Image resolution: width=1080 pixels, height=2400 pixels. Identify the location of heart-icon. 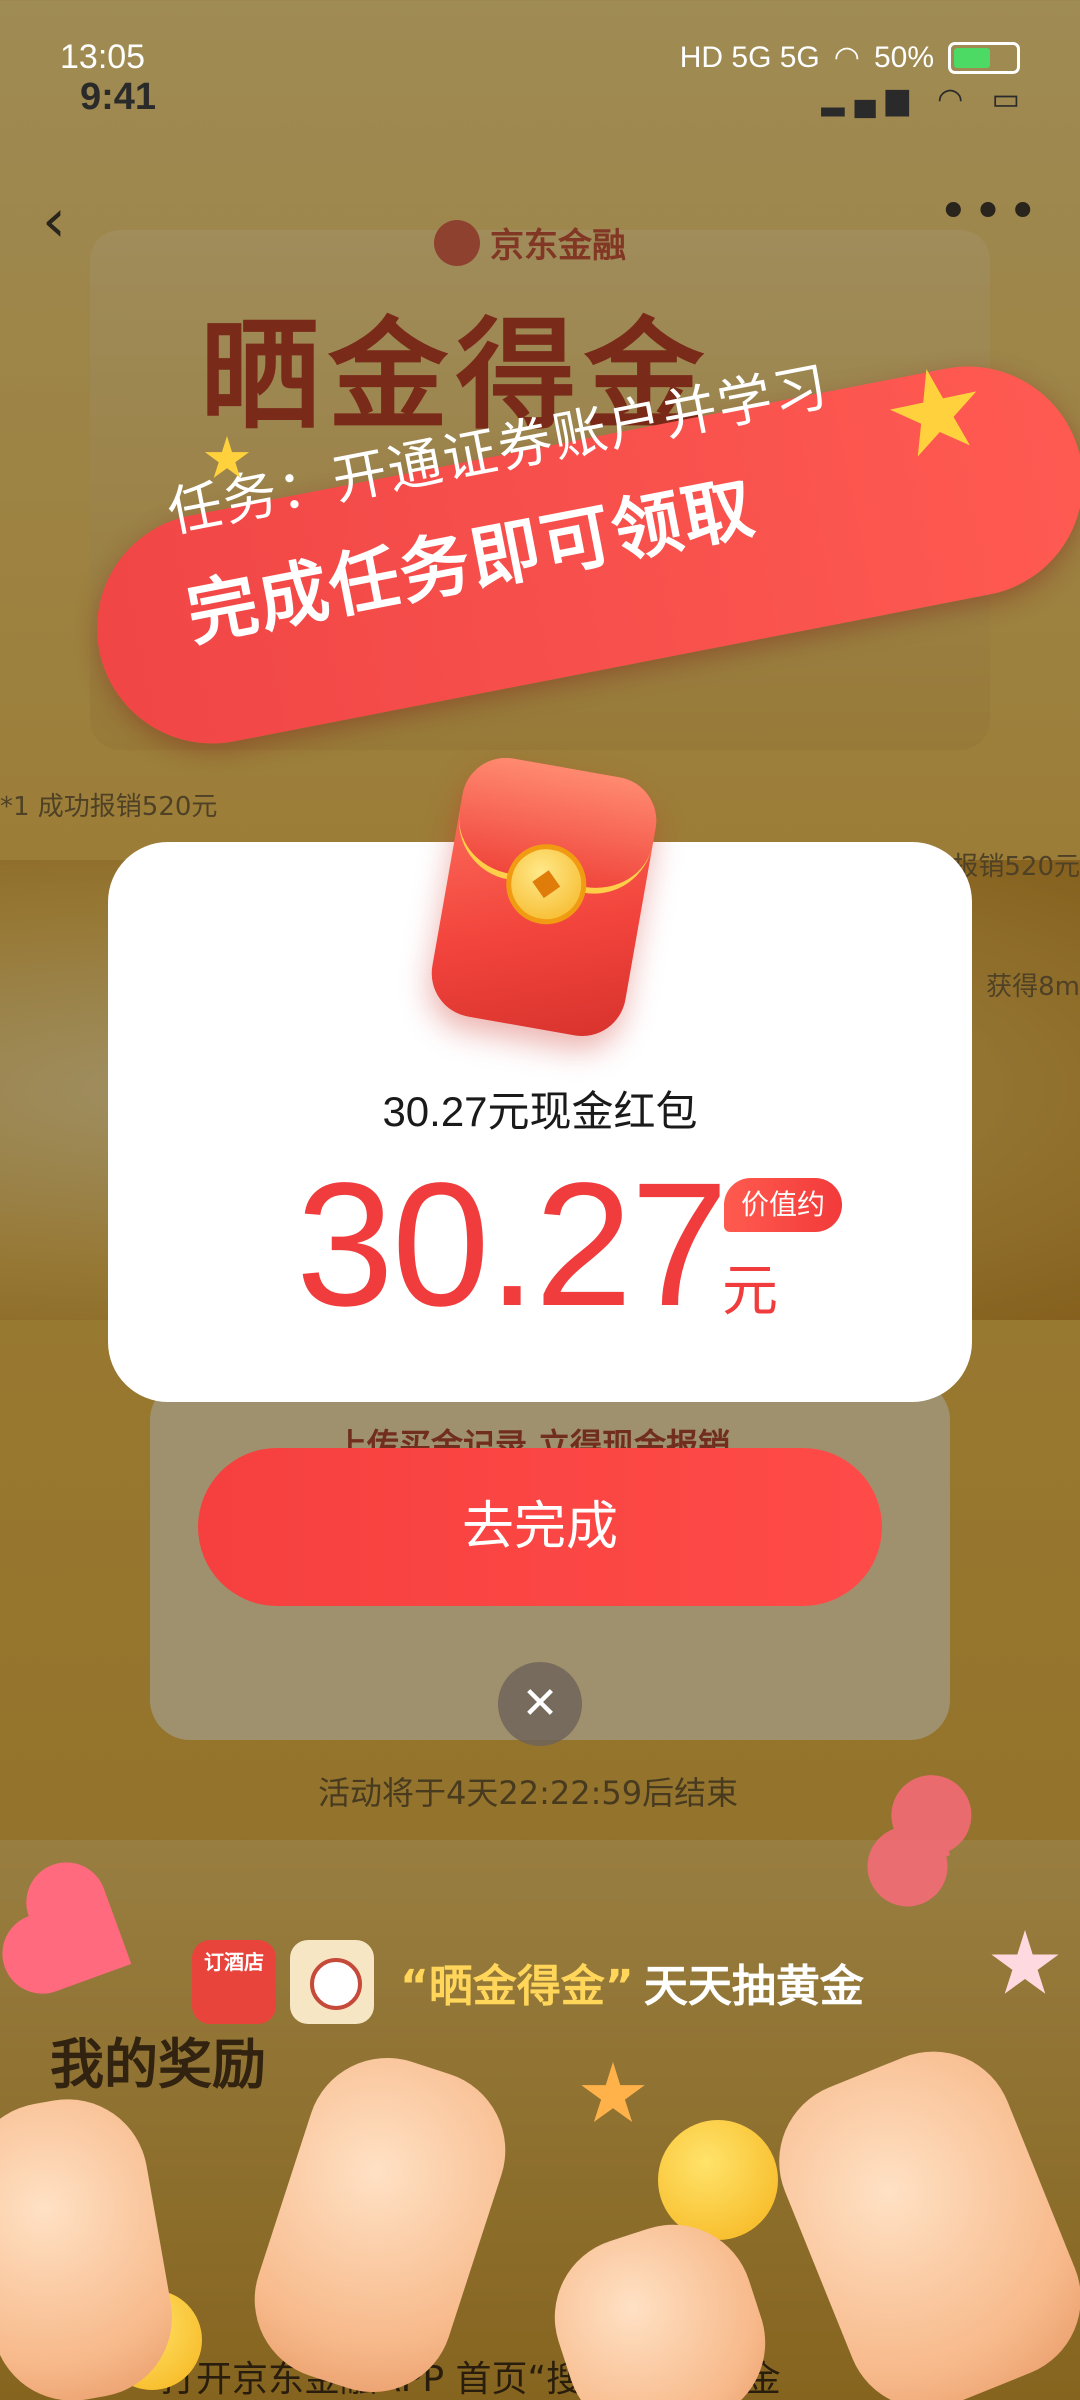
(922, 1842).